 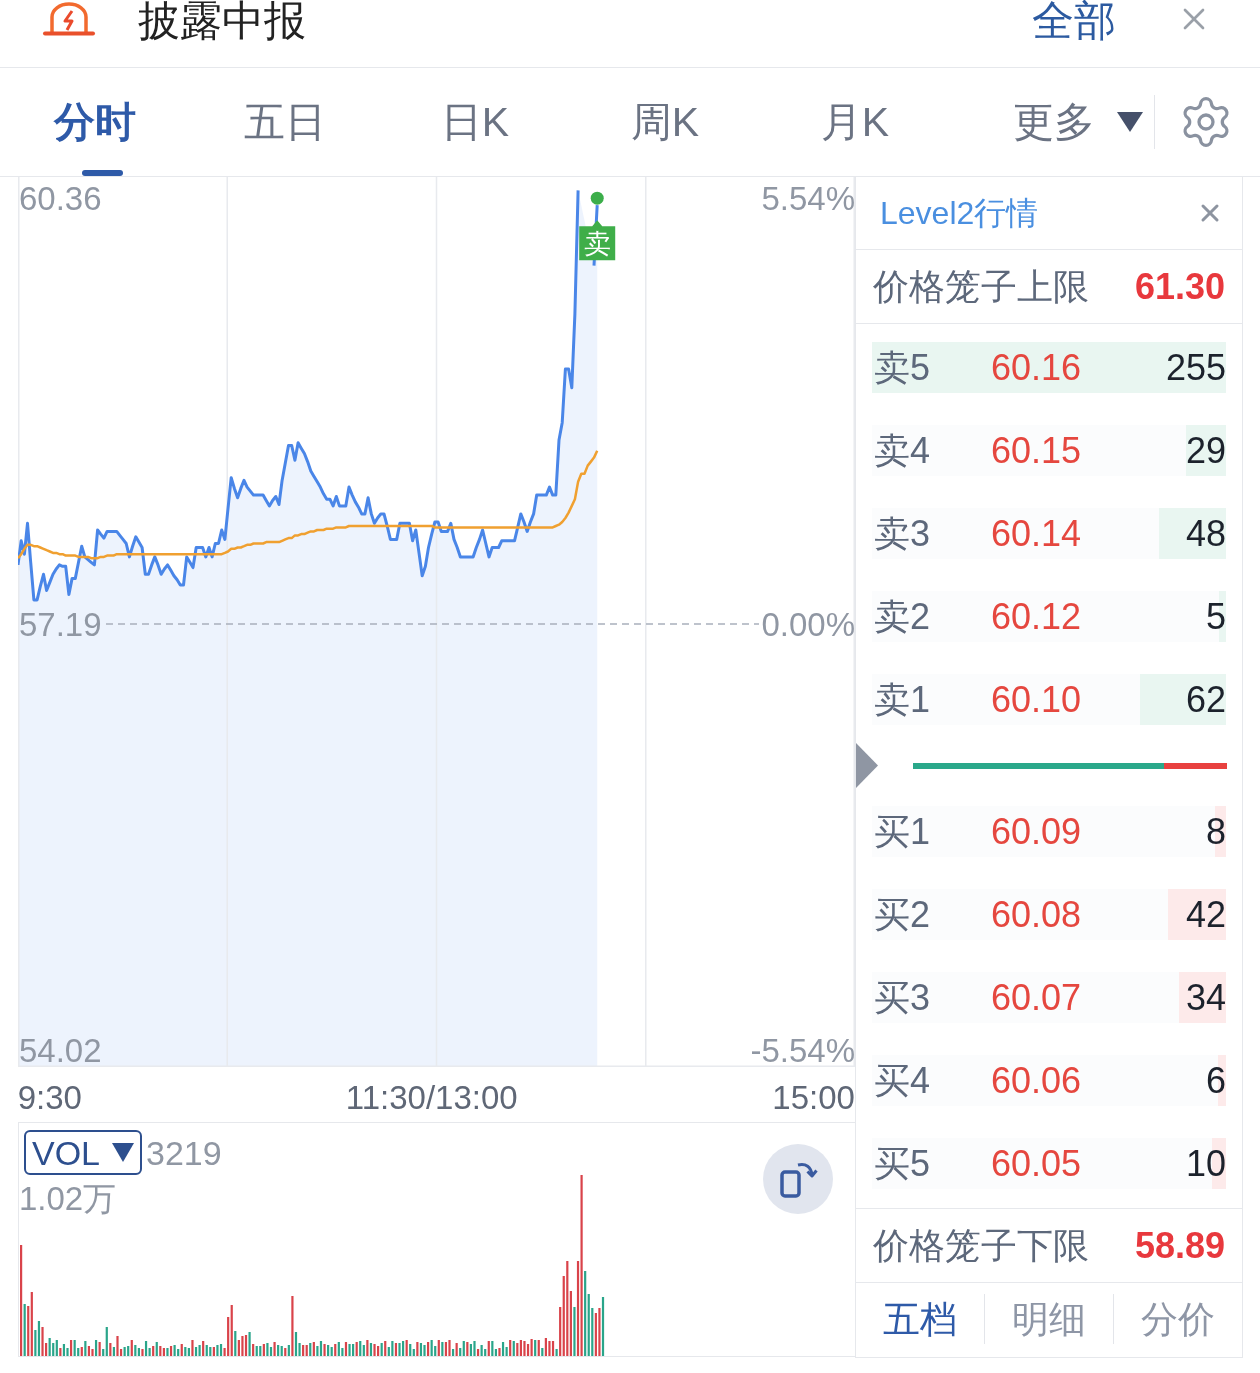 What do you see at coordinates (1215, 831) in the screenshot?
I see `order-volume: 8` at bounding box center [1215, 831].